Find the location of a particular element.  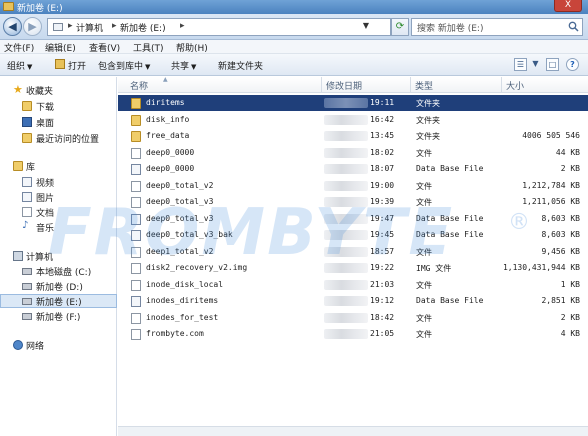

file-row: disk_info 16:42 文件夹 is located at coordinates (353, 120).